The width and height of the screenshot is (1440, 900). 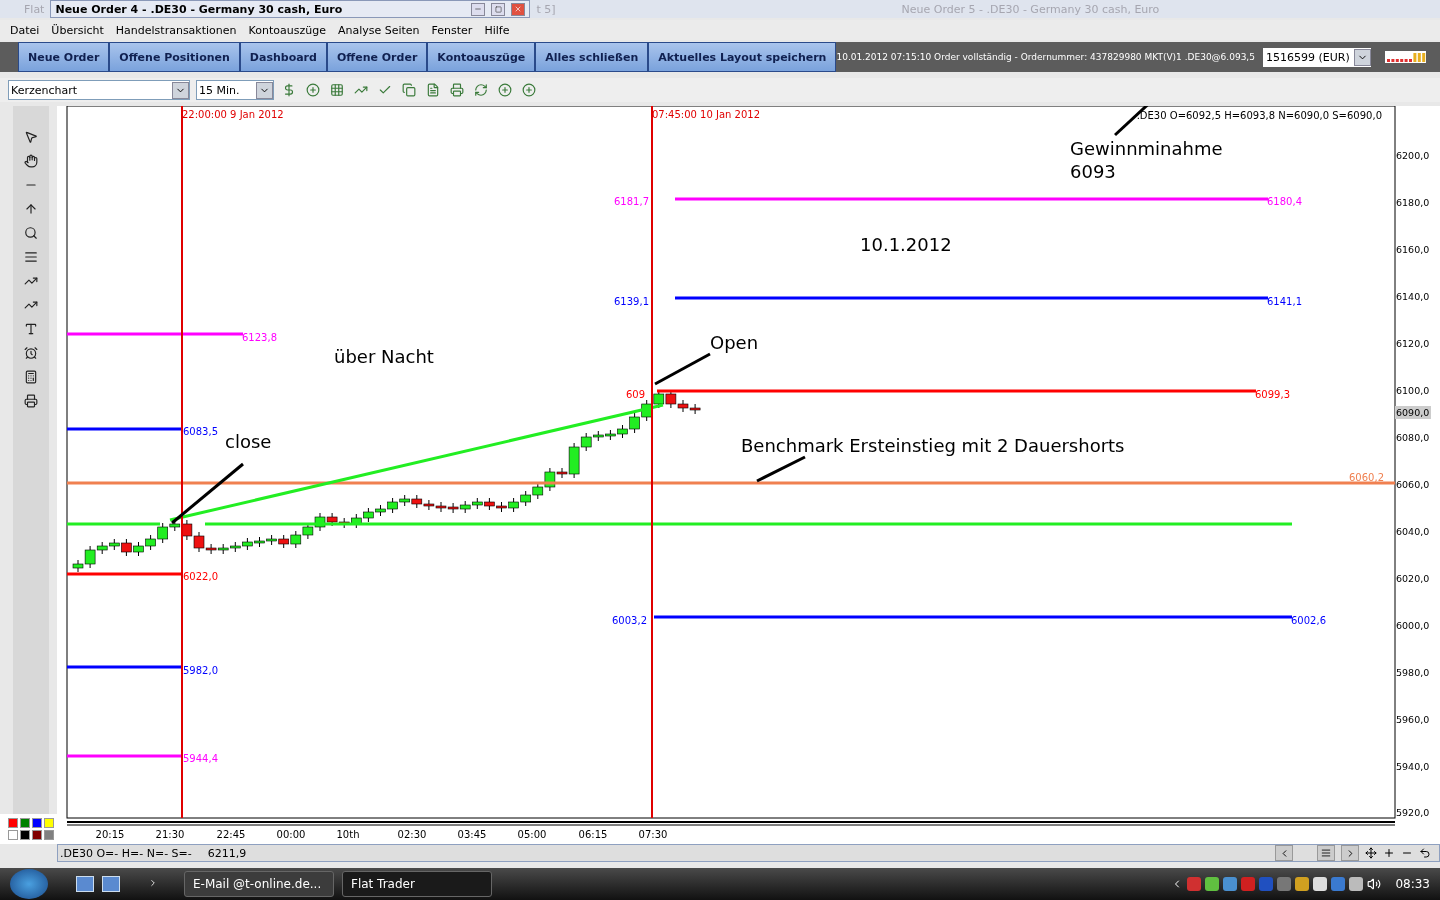 I want to click on scroll-right-icon, so click(x=1350, y=853).